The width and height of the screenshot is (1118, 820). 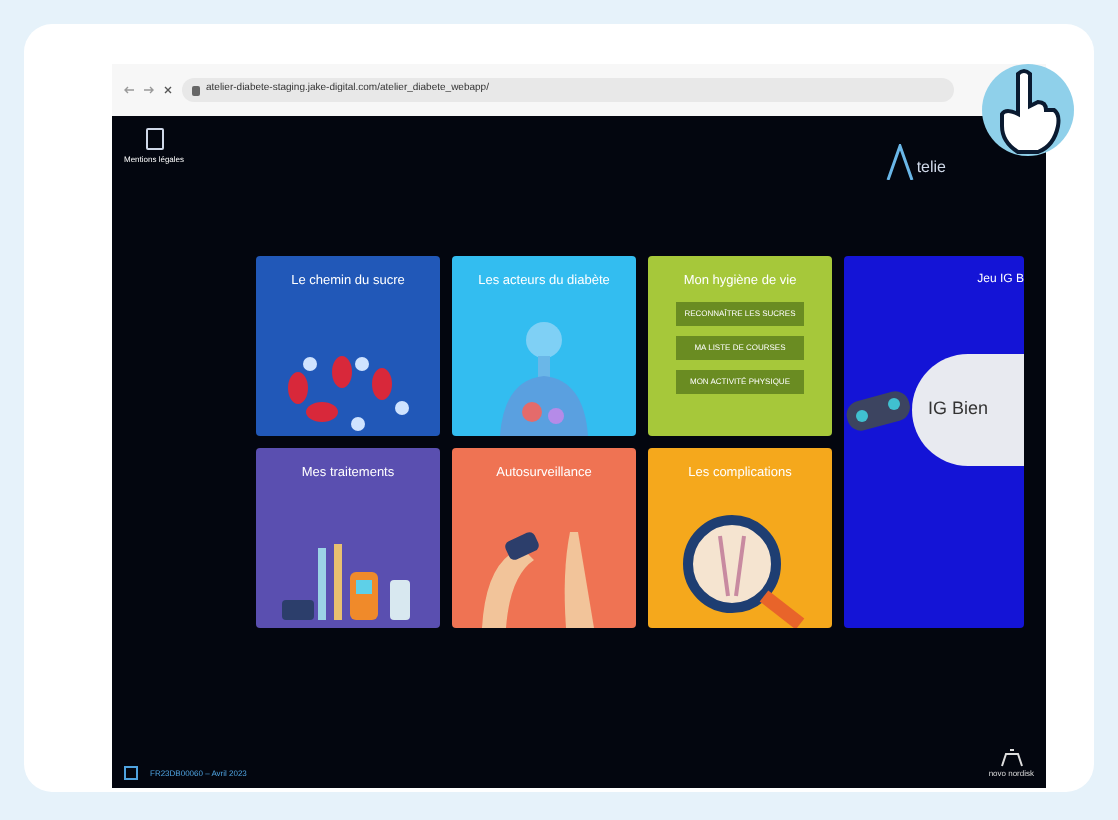 I want to click on close-icon, so click(x=168, y=90).